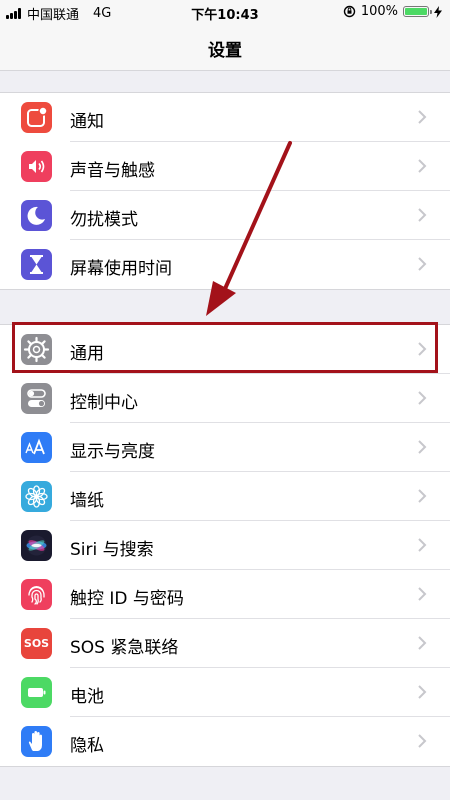  I want to click on do-not-disturb-icon, so click(36, 215).